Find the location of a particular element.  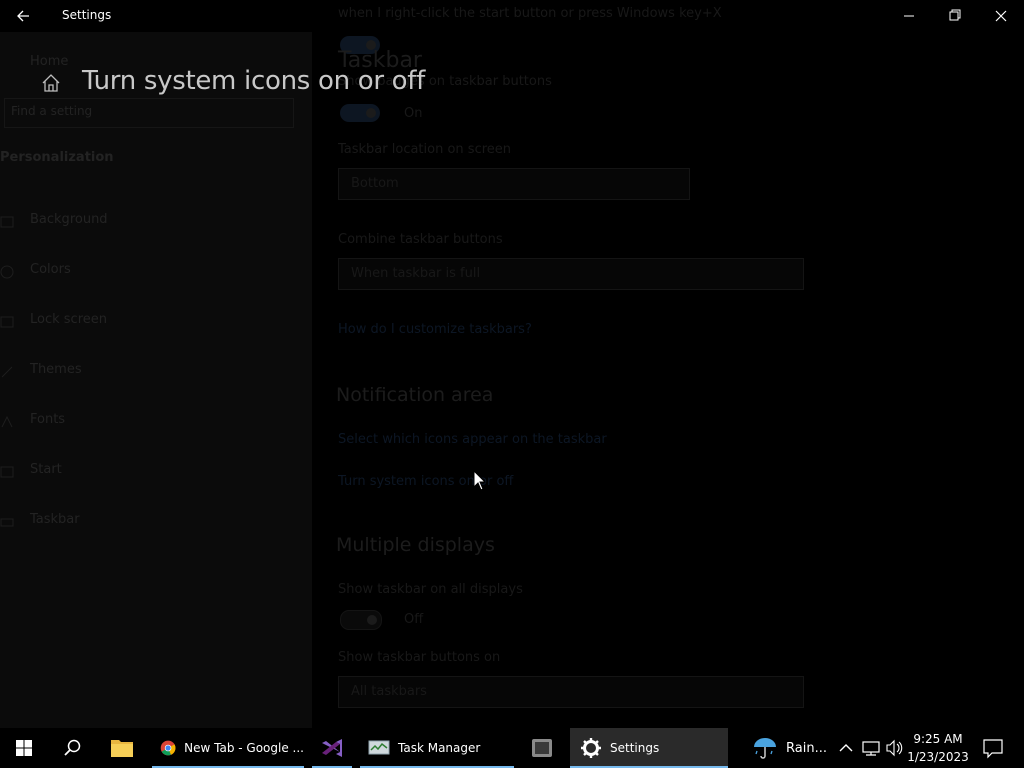

sidebar-item-taskbar: Taskbar is located at coordinates (150, 524).